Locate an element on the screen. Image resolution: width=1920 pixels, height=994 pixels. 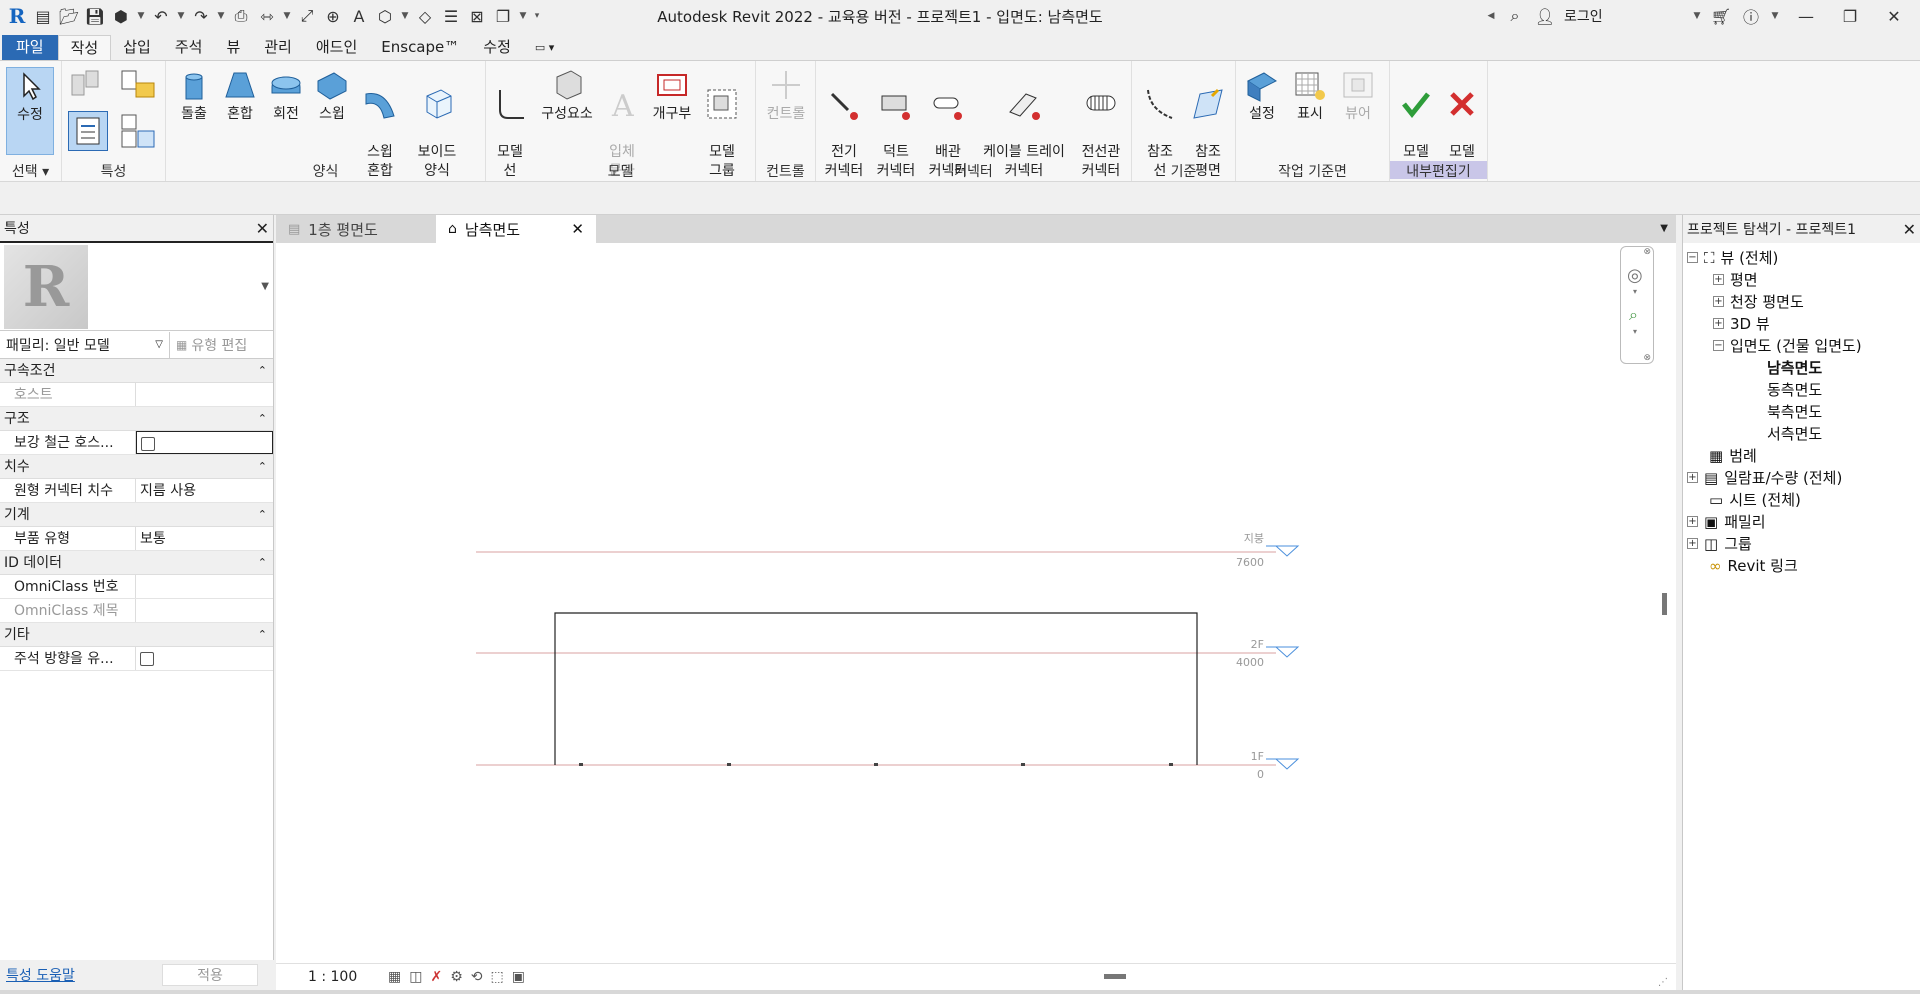
redo-icon: ↷ is located at coordinates (201, 16).